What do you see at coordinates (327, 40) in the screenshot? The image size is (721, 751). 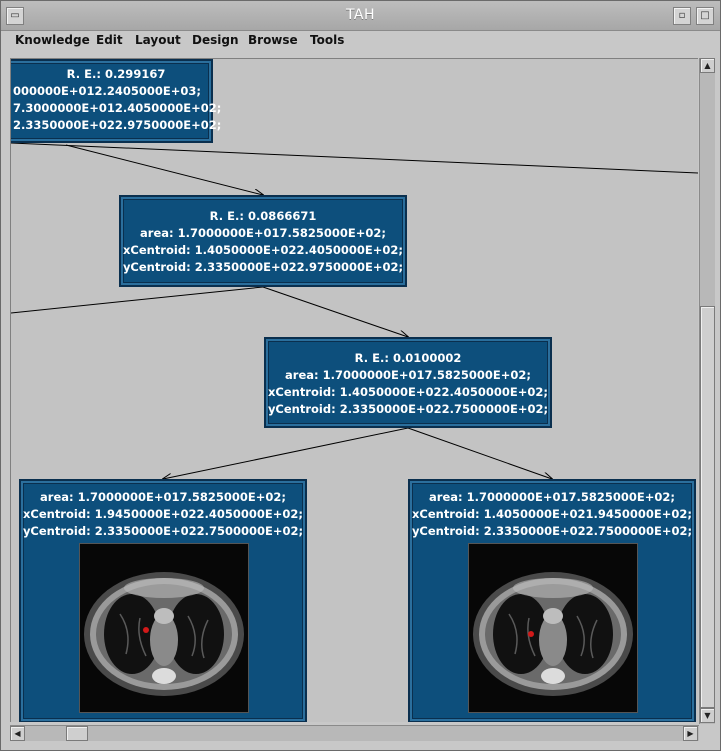 I see `menu-tools: Tools` at bounding box center [327, 40].